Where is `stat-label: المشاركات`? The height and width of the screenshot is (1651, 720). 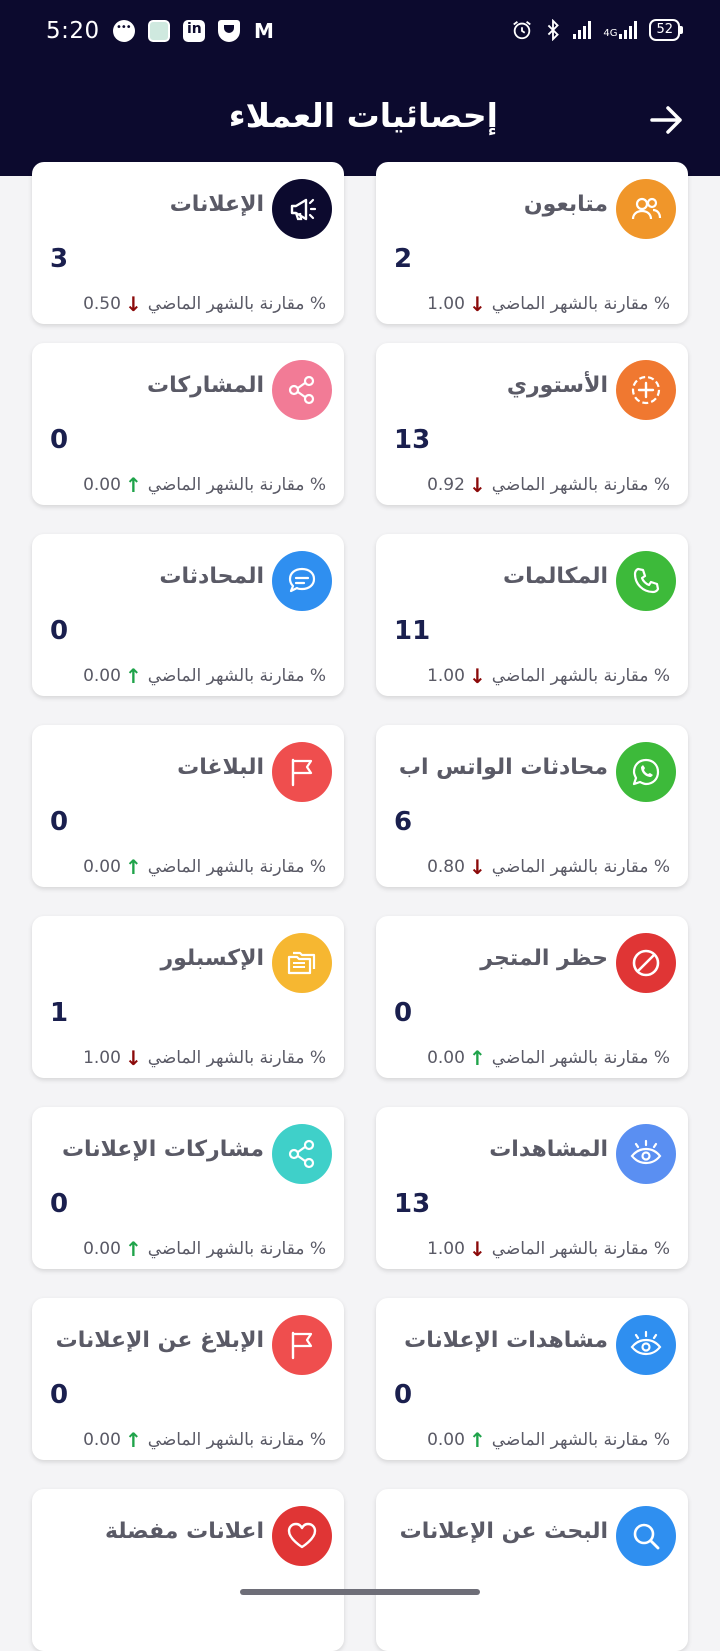 stat-label: المشاركات is located at coordinates (205, 385).